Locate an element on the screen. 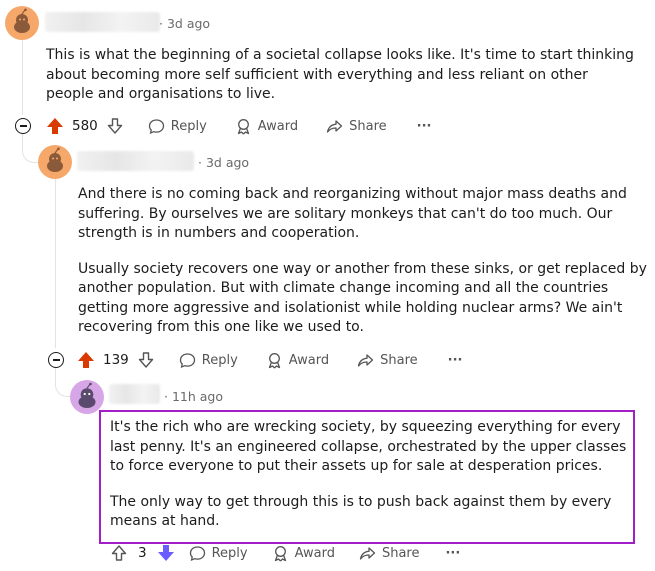 Image resolution: width=655 pixels, height=571 pixels. comment-actions: 139 Reply Award Share ··· is located at coordinates (269, 360).